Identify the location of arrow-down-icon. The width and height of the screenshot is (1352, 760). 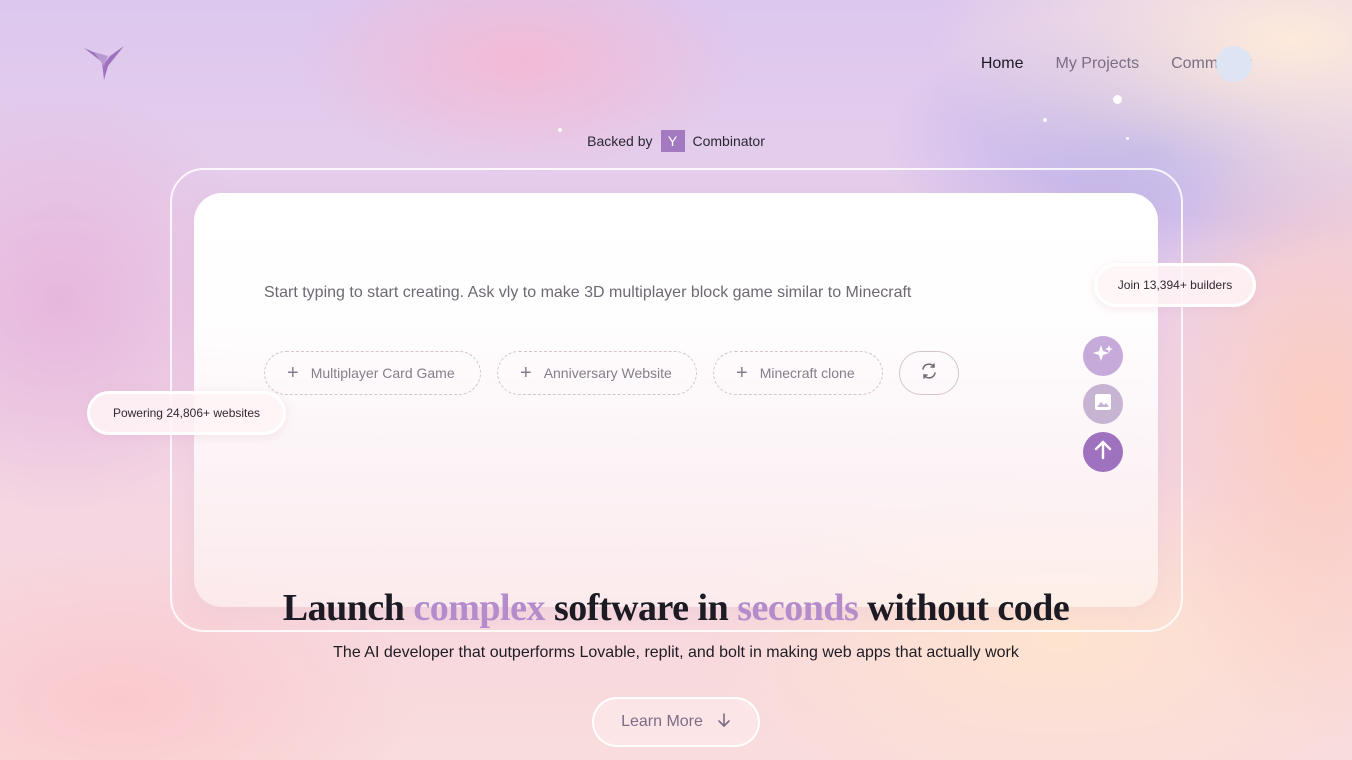
(724, 722).